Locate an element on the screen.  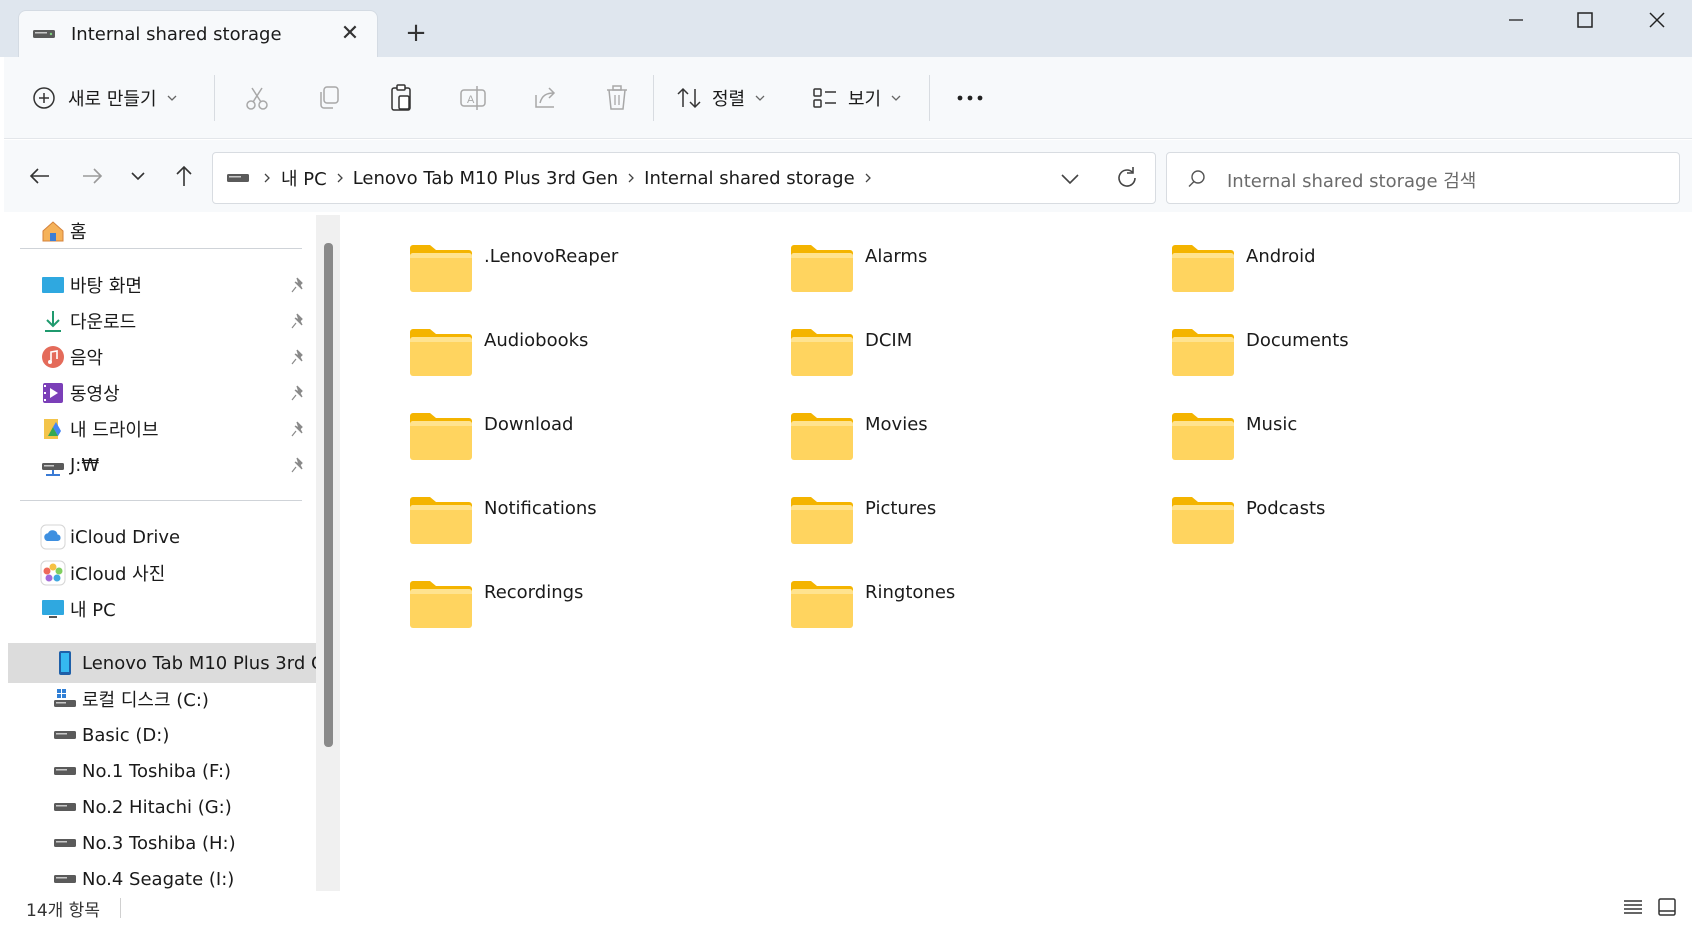
music-icon is located at coordinates (53, 357).